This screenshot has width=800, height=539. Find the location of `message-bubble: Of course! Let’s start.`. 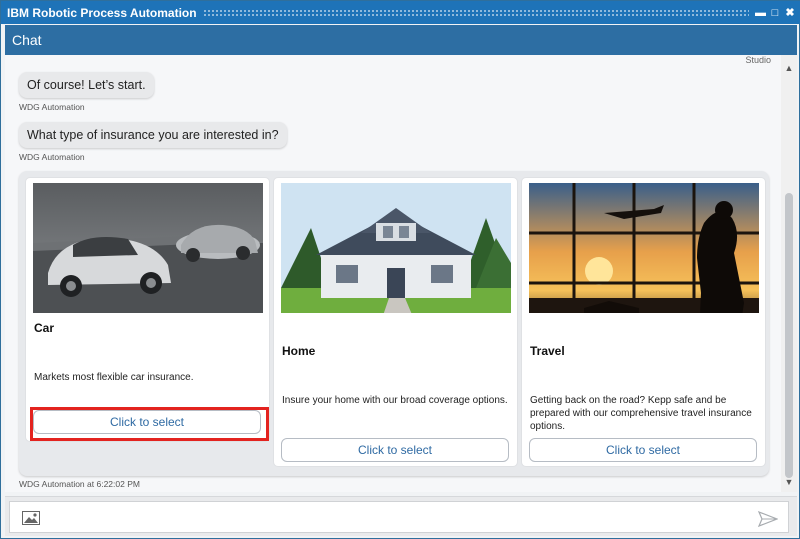

message-bubble: Of course! Let’s start. is located at coordinates (86, 85).